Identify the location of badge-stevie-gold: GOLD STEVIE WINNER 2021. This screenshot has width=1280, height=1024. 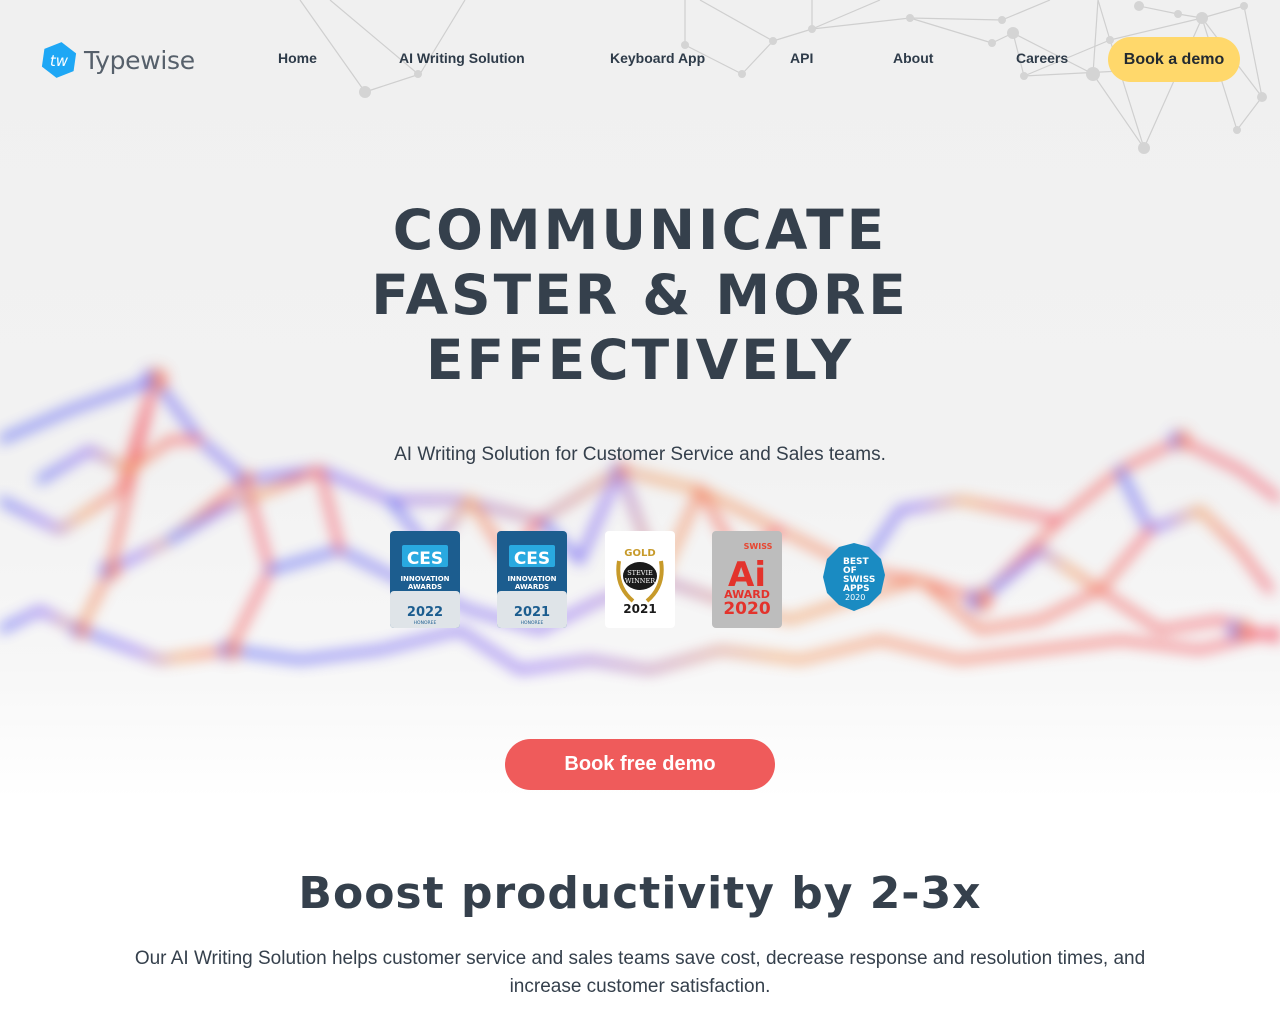
(640, 579).